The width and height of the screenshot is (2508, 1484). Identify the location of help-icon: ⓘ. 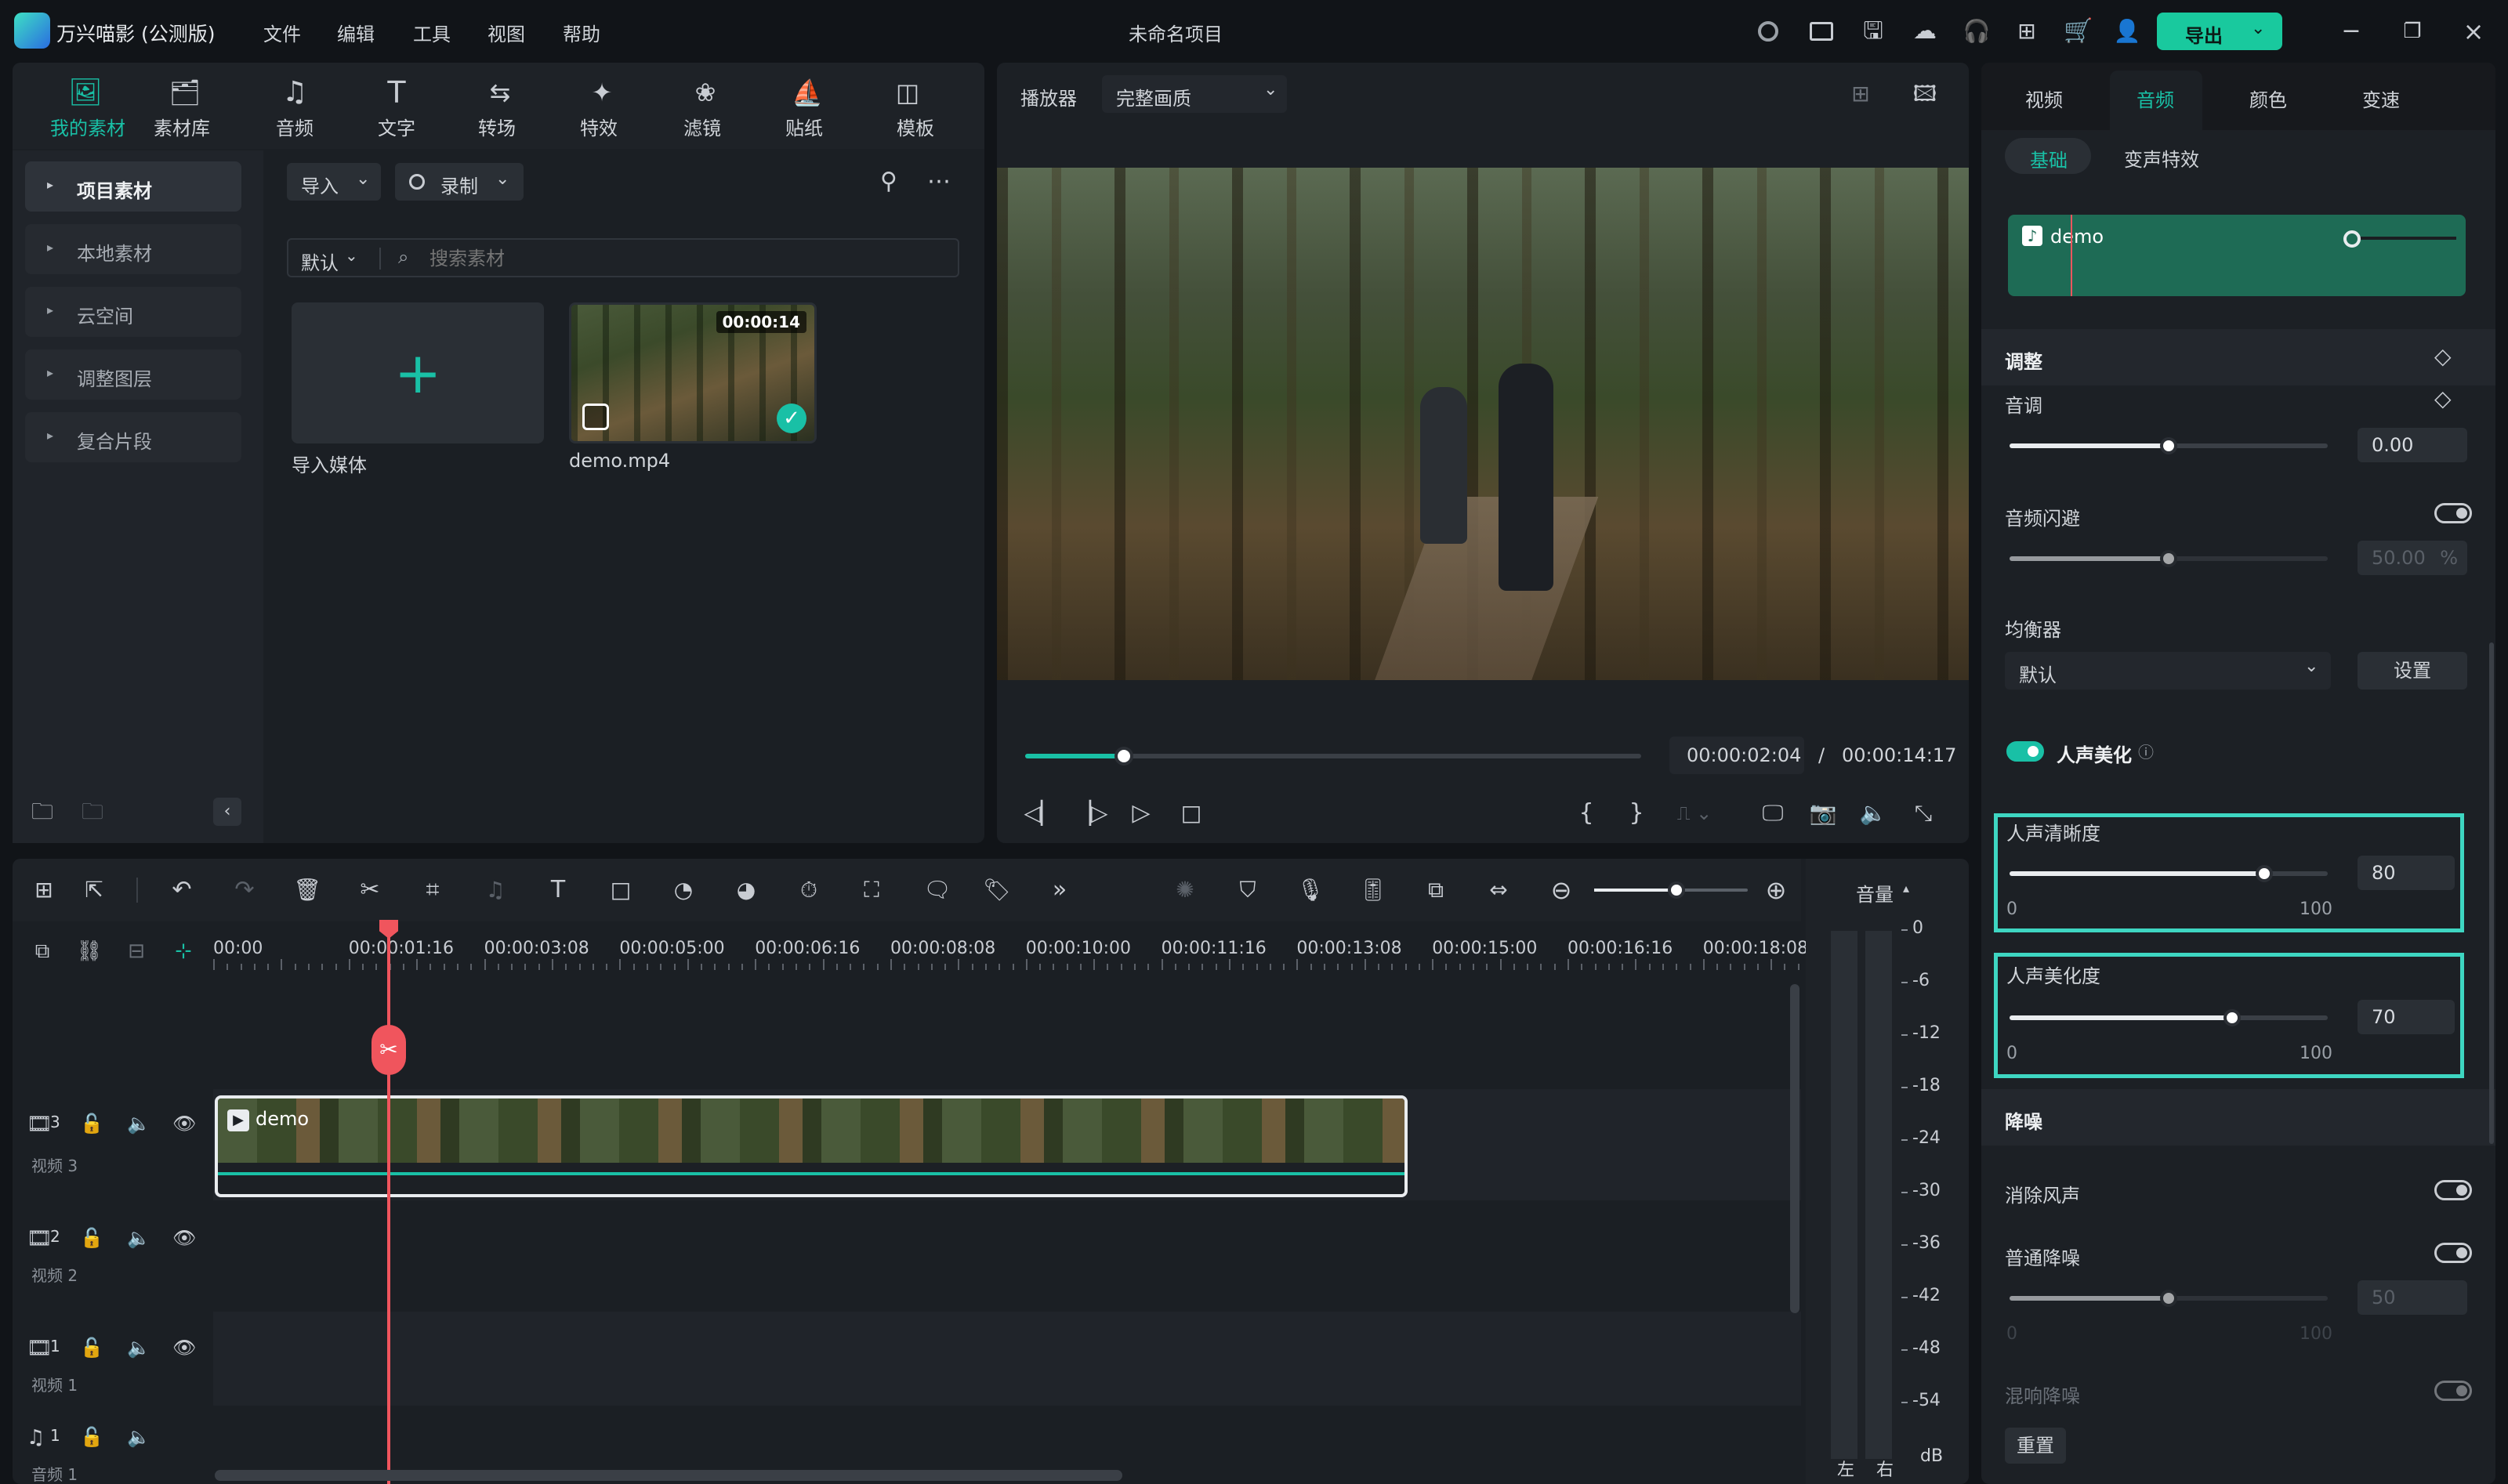
(2146, 751).